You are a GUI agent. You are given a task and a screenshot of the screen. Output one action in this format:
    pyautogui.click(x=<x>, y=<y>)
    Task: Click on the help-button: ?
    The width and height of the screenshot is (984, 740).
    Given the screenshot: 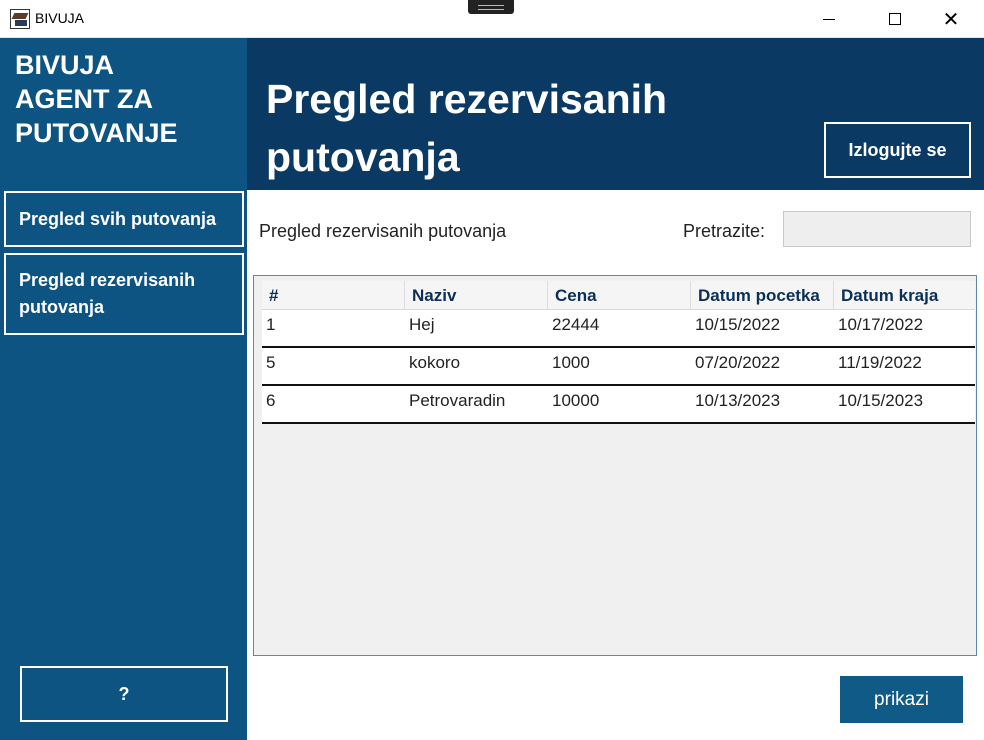 What is the action you would take?
    pyautogui.click(x=124, y=694)
    